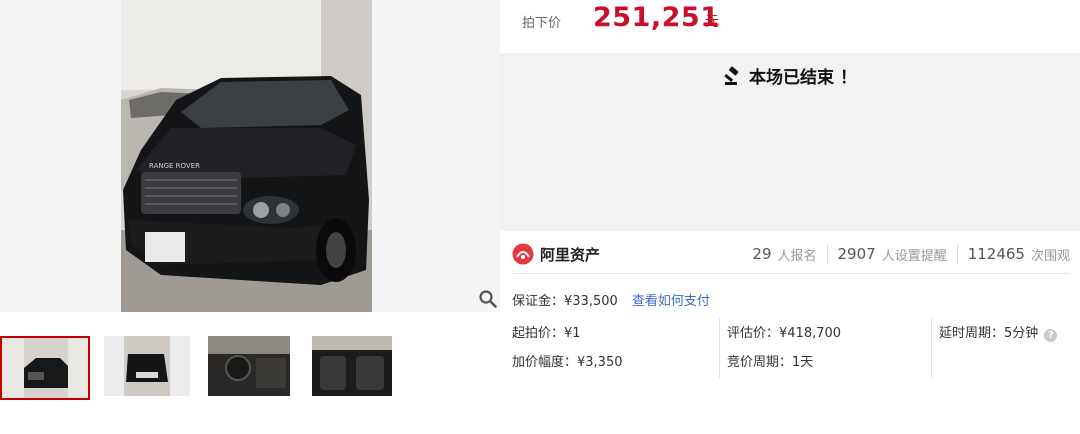  Describe the element at coordinates (856, 254) in the screenshot. I see `reminder-count: 2907` at that location.